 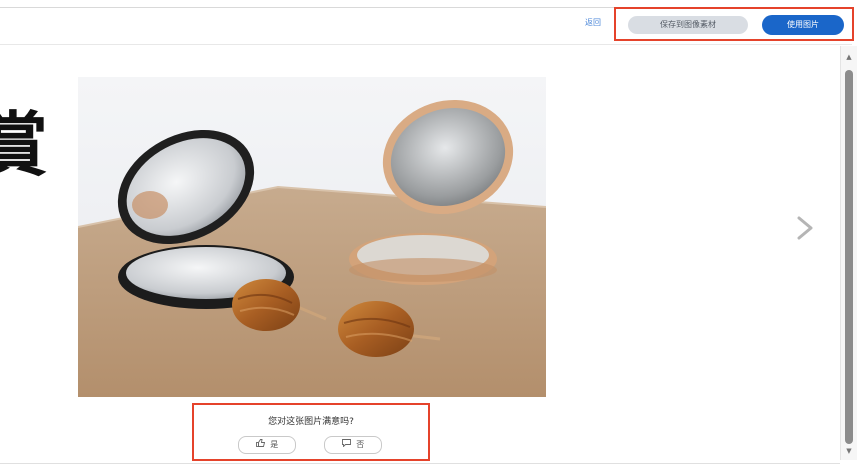 What do you see at coordinates (688, 25) in the screenshot?
I see `save-to-library-button: 保存到图像素材` at bounding box center [688, 25].